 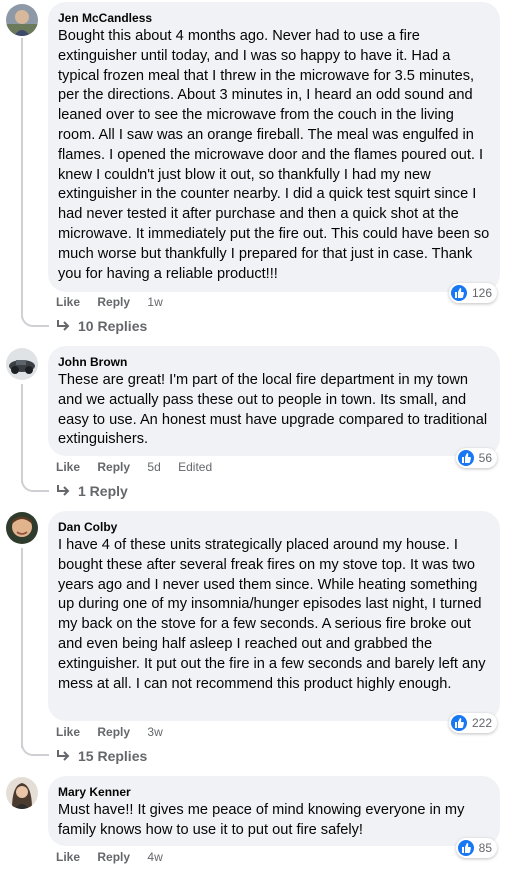 I want to click on reaction-count: 85, so click(x=476, y=848).